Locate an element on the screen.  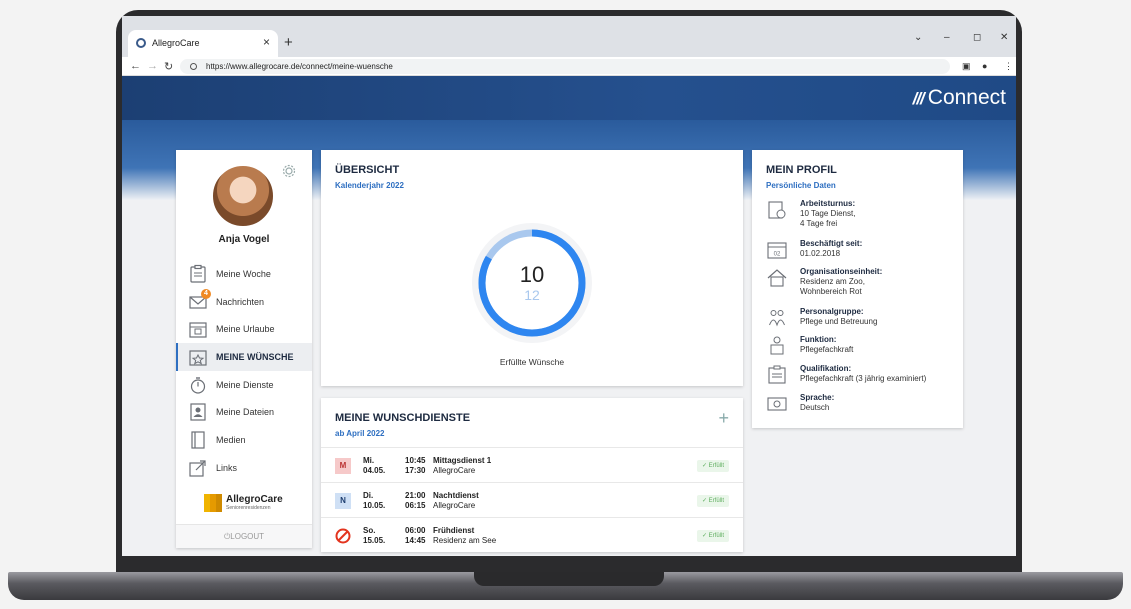
tab-title: AllegroCare is located at coordinates (176, 43).